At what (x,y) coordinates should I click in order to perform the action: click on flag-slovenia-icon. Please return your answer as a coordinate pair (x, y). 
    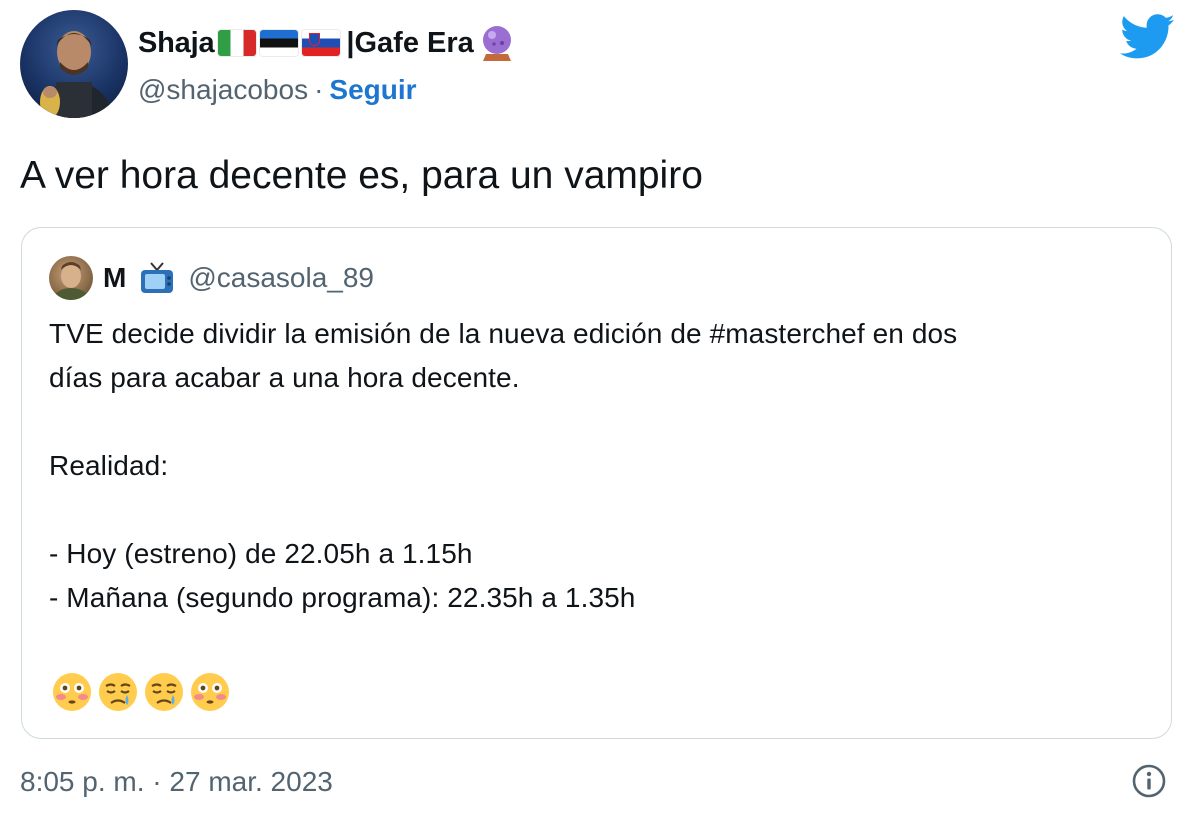
    Looking at the image, I should click on (321, 43).